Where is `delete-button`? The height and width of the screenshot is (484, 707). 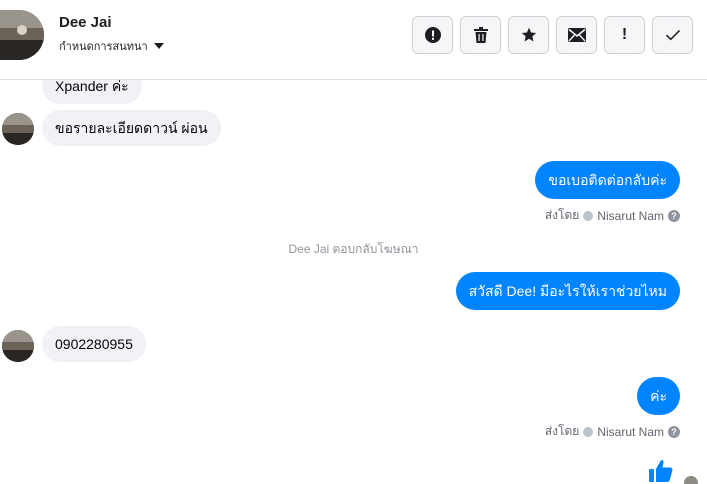
delete-button is located at coordinates (480, 35).